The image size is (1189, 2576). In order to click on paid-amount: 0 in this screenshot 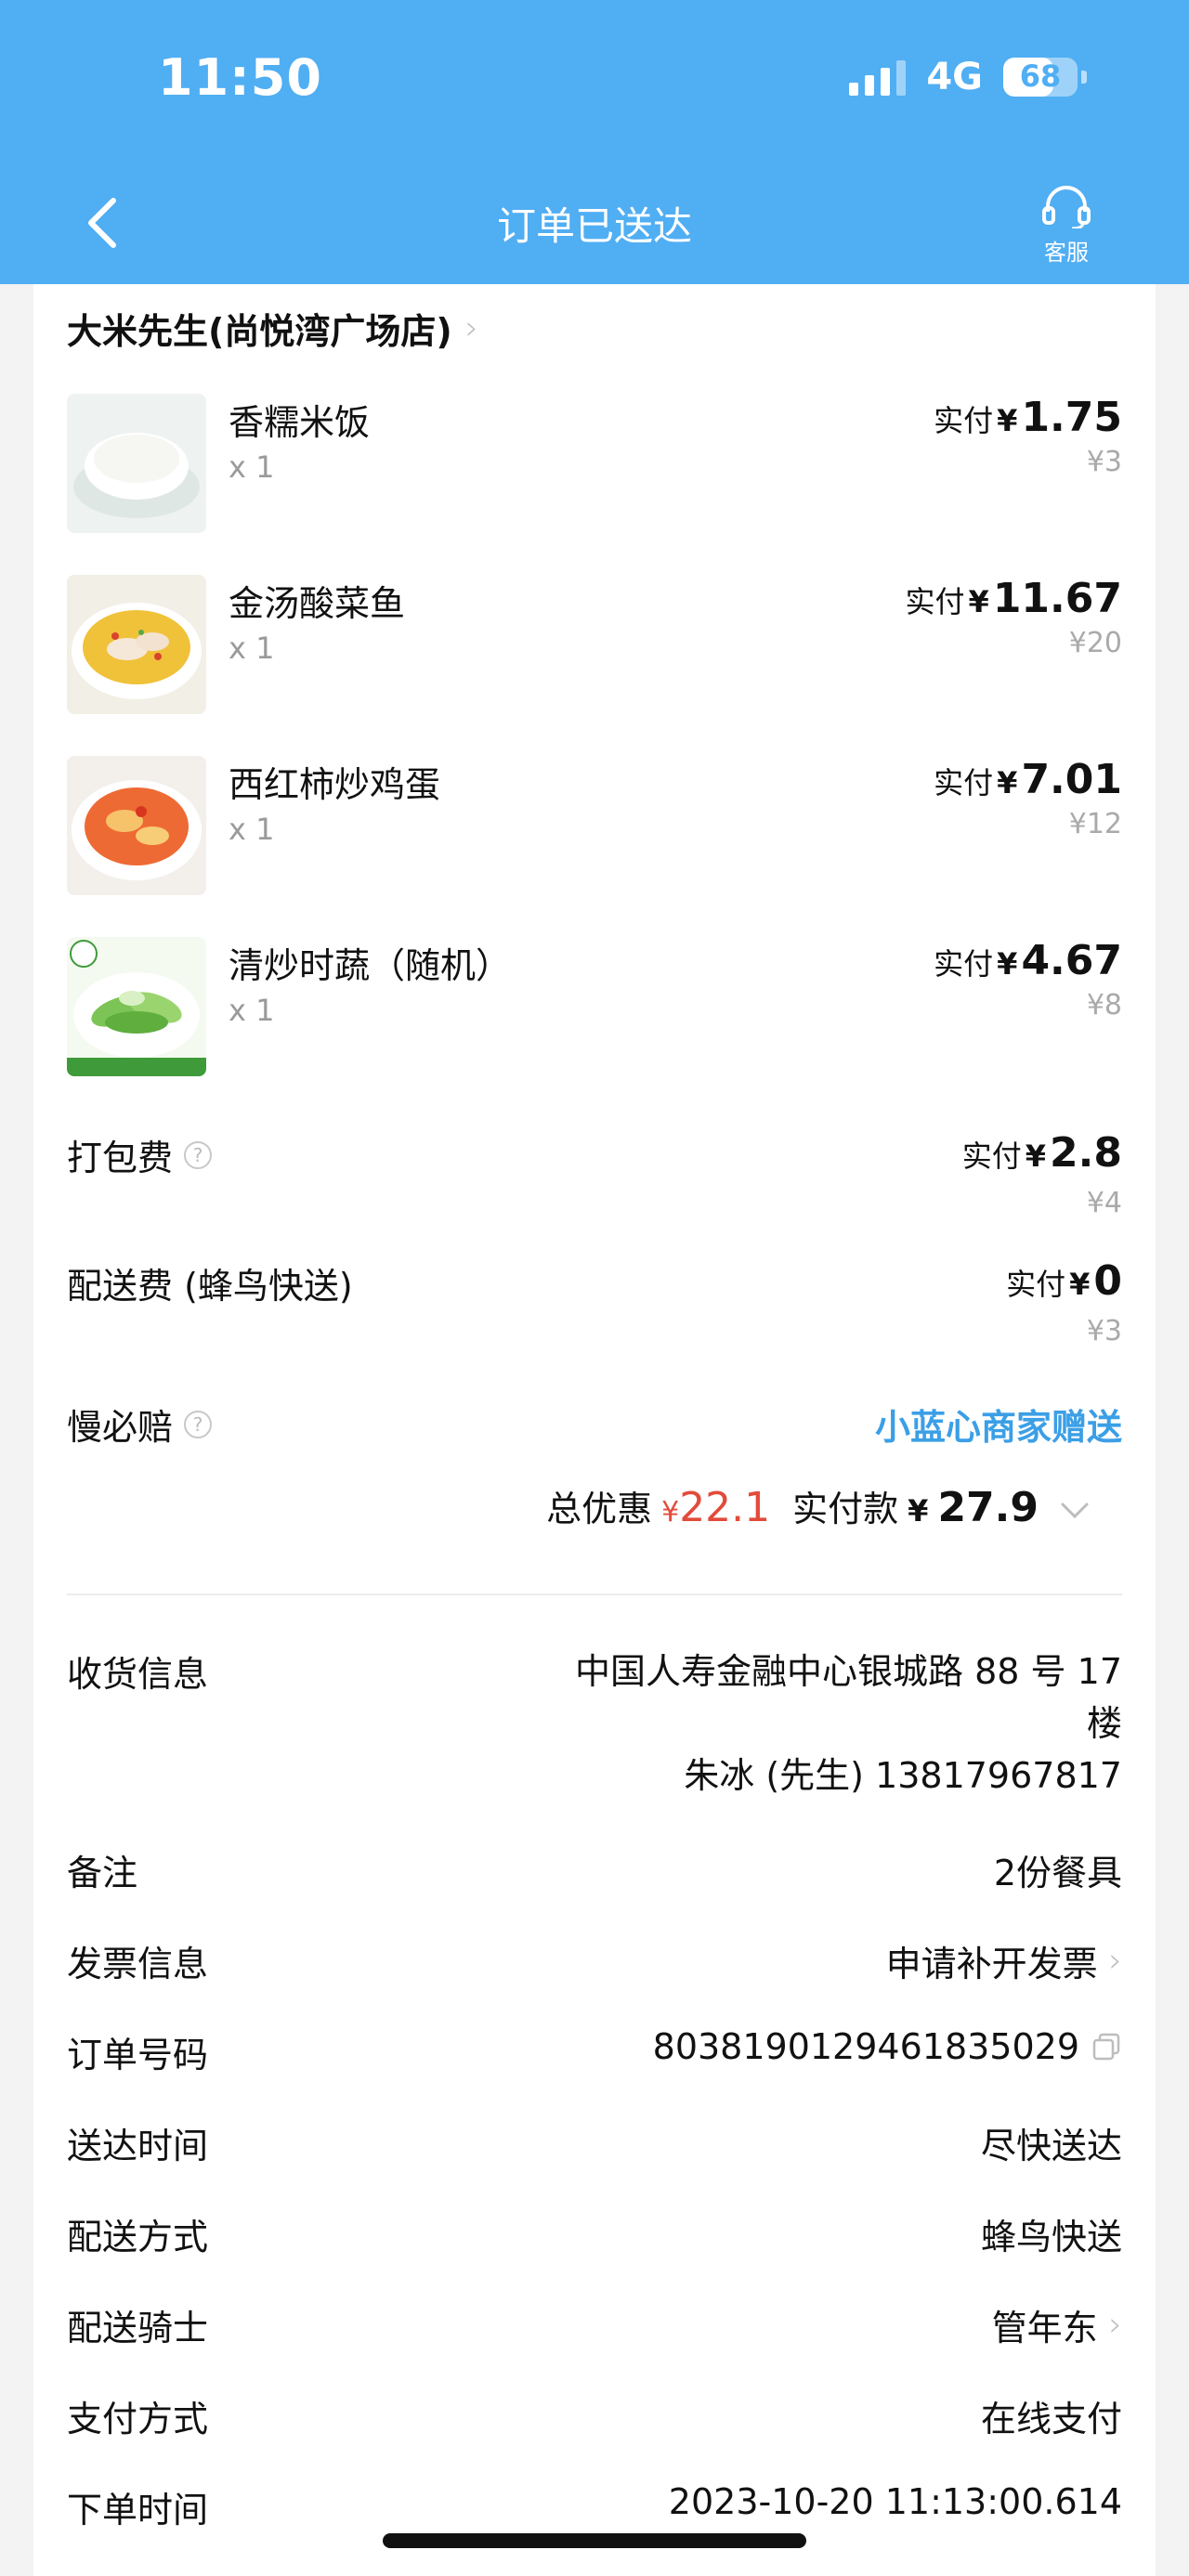, I will do `click(1108, 1281)`.